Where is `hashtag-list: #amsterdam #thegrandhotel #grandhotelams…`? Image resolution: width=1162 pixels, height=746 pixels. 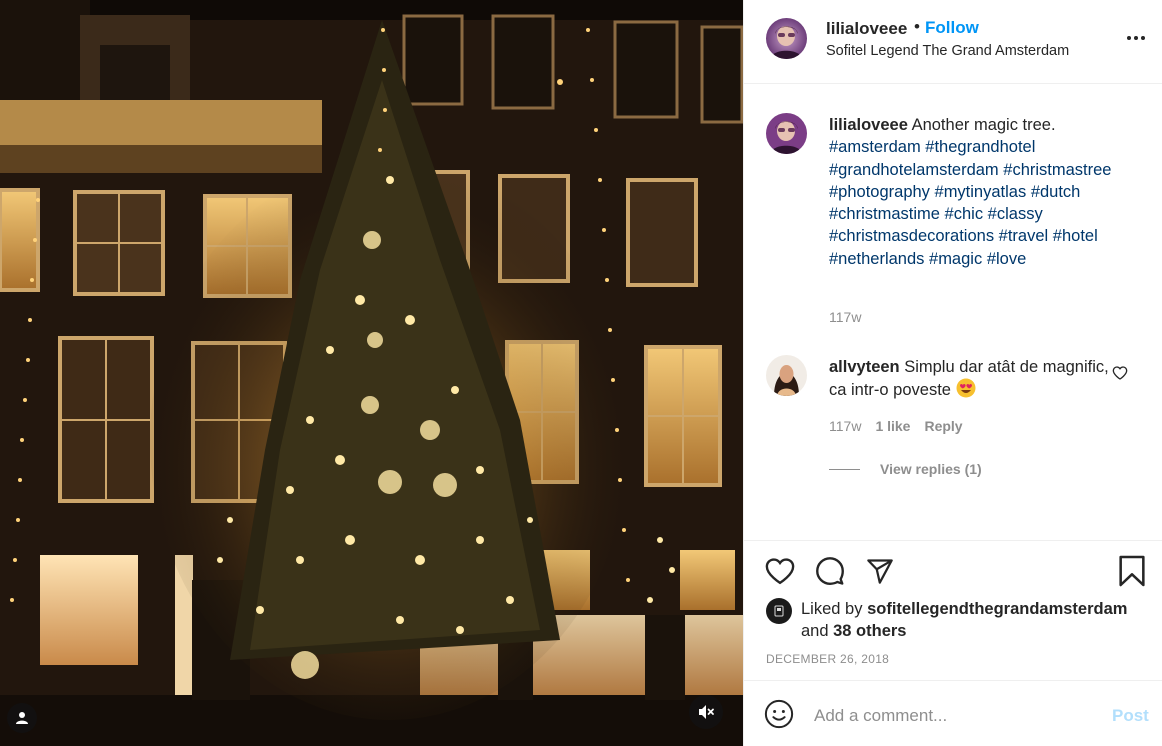
hashtag-list: #amsterdam #thegrandhotel #grandhotelams… is located at coordinates (970, 202).